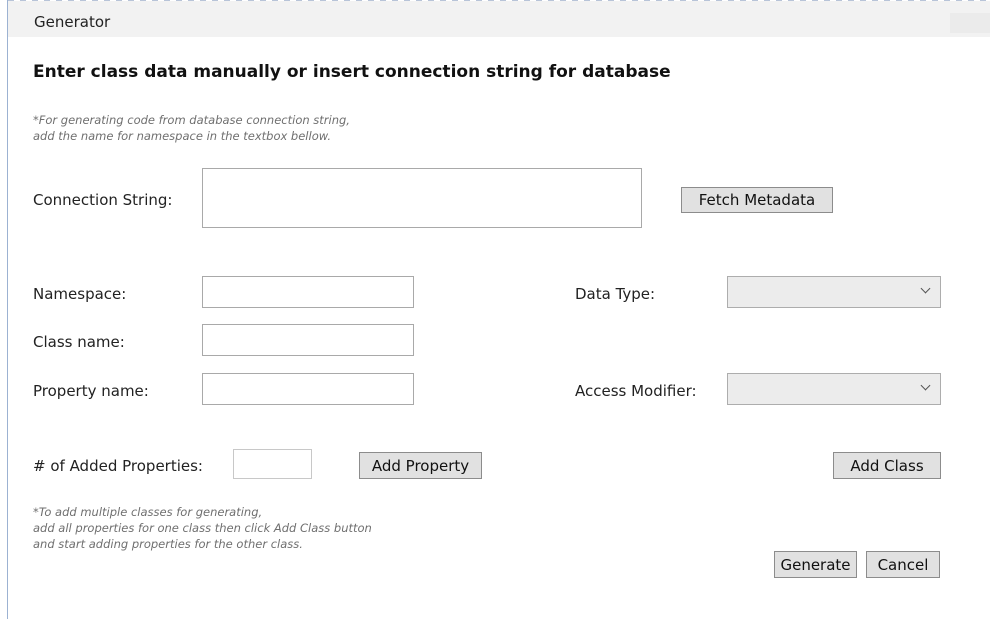  I want to click on property-name-input, so click(308, 389).